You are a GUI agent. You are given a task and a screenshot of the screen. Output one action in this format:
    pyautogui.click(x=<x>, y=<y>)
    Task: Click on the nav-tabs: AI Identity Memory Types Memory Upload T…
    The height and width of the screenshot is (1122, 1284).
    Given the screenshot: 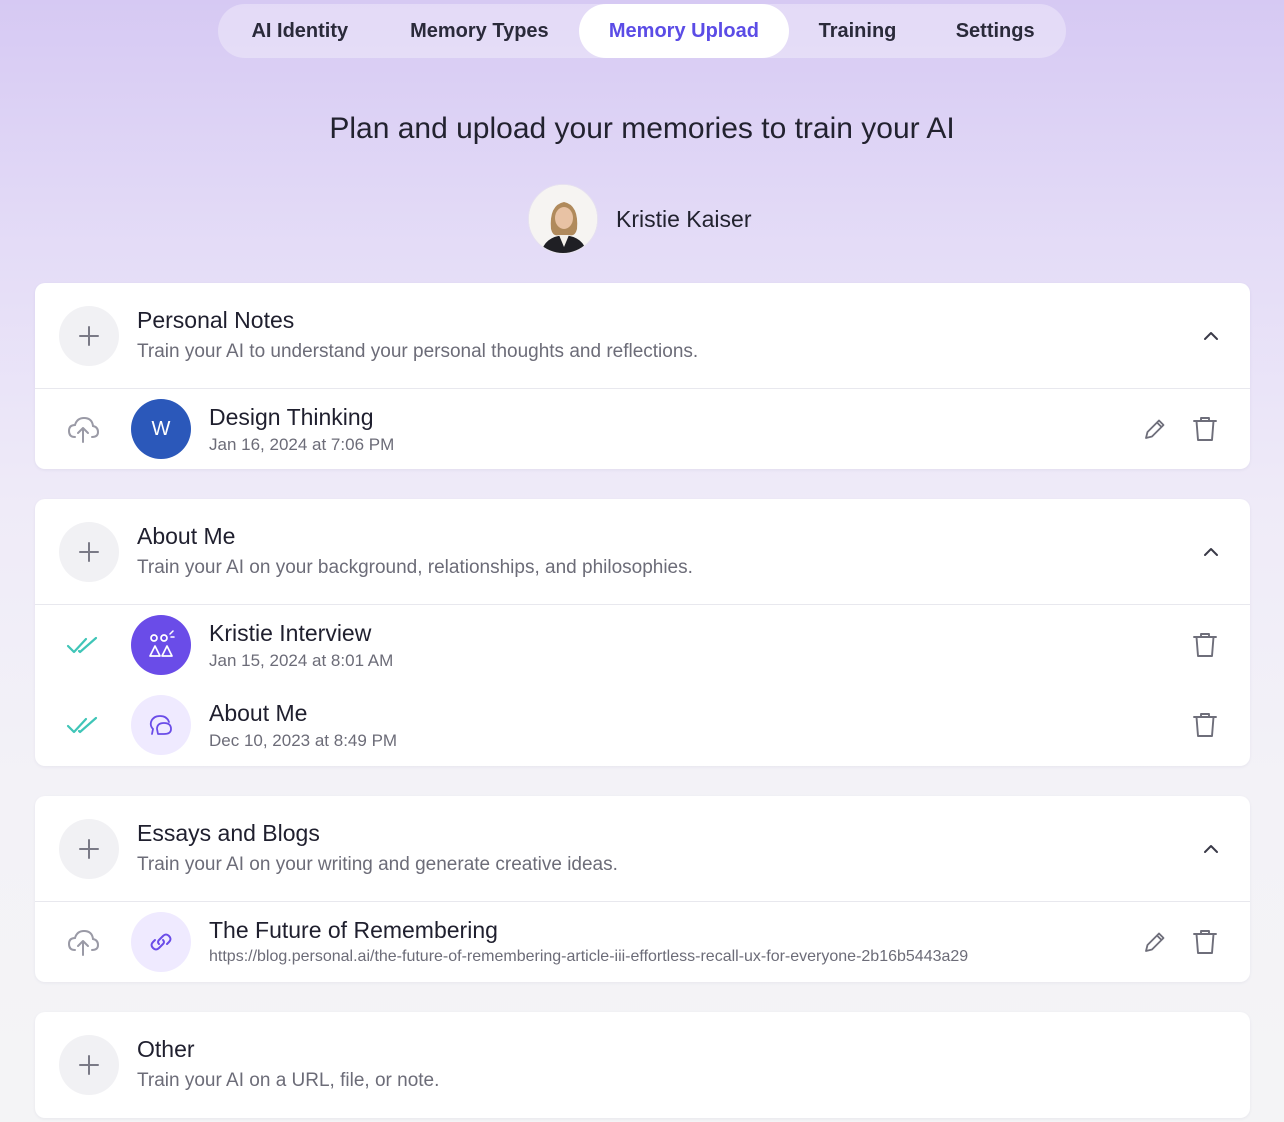 What is the action you would take?
    pyautogui.click(x=642, y=31)
    